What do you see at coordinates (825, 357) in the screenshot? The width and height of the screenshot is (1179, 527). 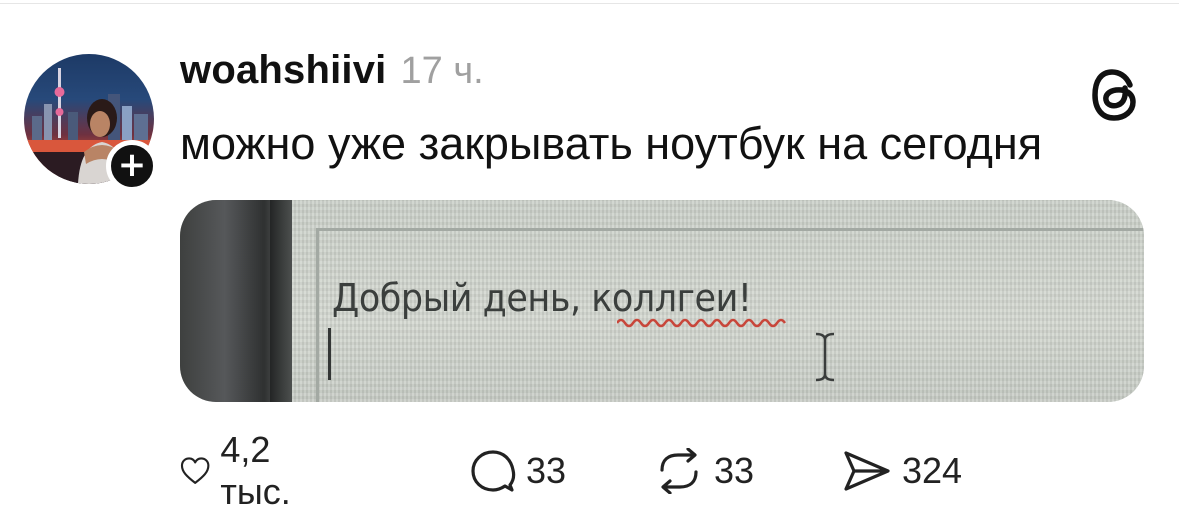 I see `ibeam-cursor-icon` at bounding box center [825, 357].